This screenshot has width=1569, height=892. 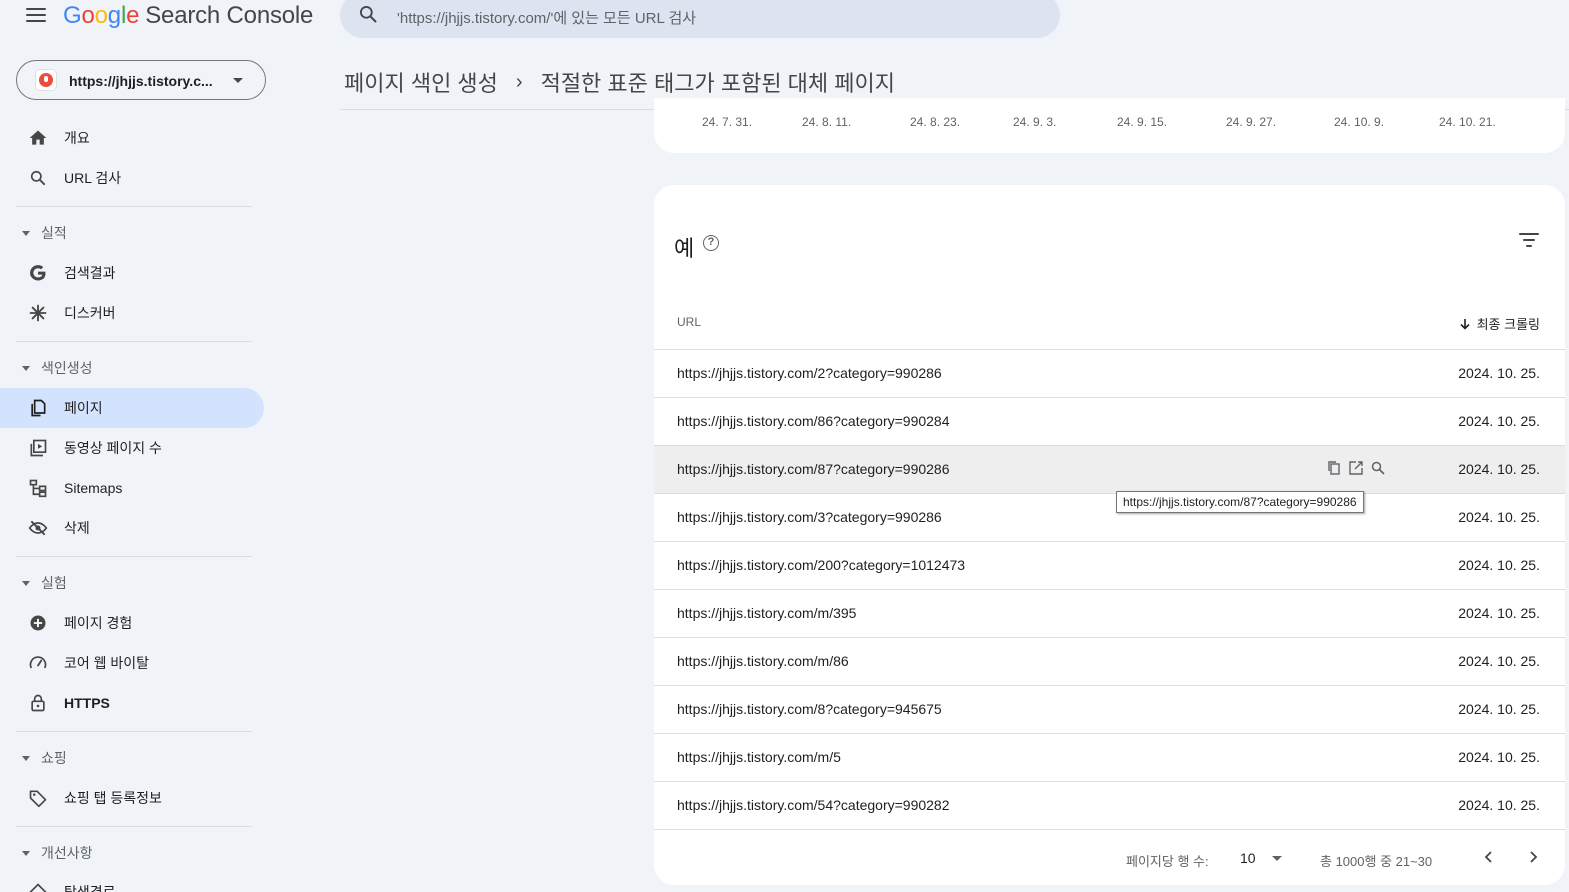 I want to click on sidebar-item-core-web-vitals: 코어 웹 바이탈, so click(x=140, y=663).